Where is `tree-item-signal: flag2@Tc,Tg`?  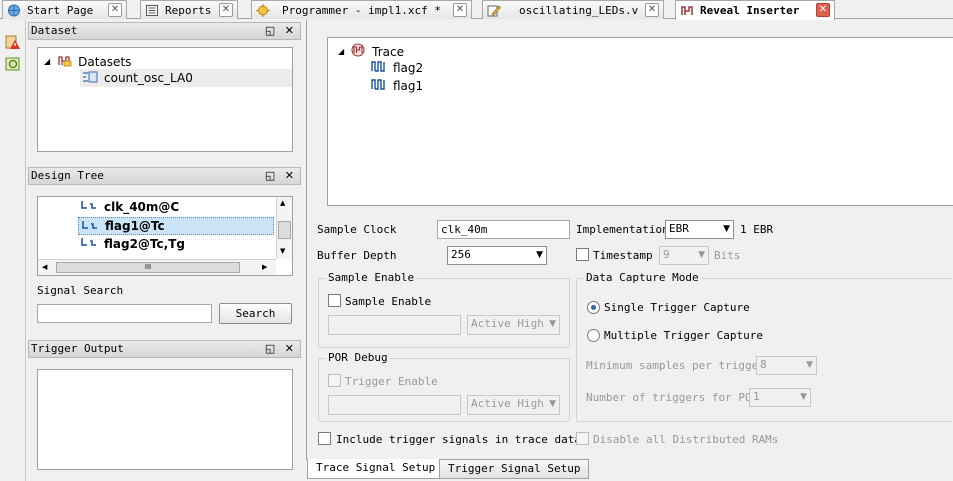
tree-item-signal: flag2@Tc,Tg is located at coordinates (132, 243).